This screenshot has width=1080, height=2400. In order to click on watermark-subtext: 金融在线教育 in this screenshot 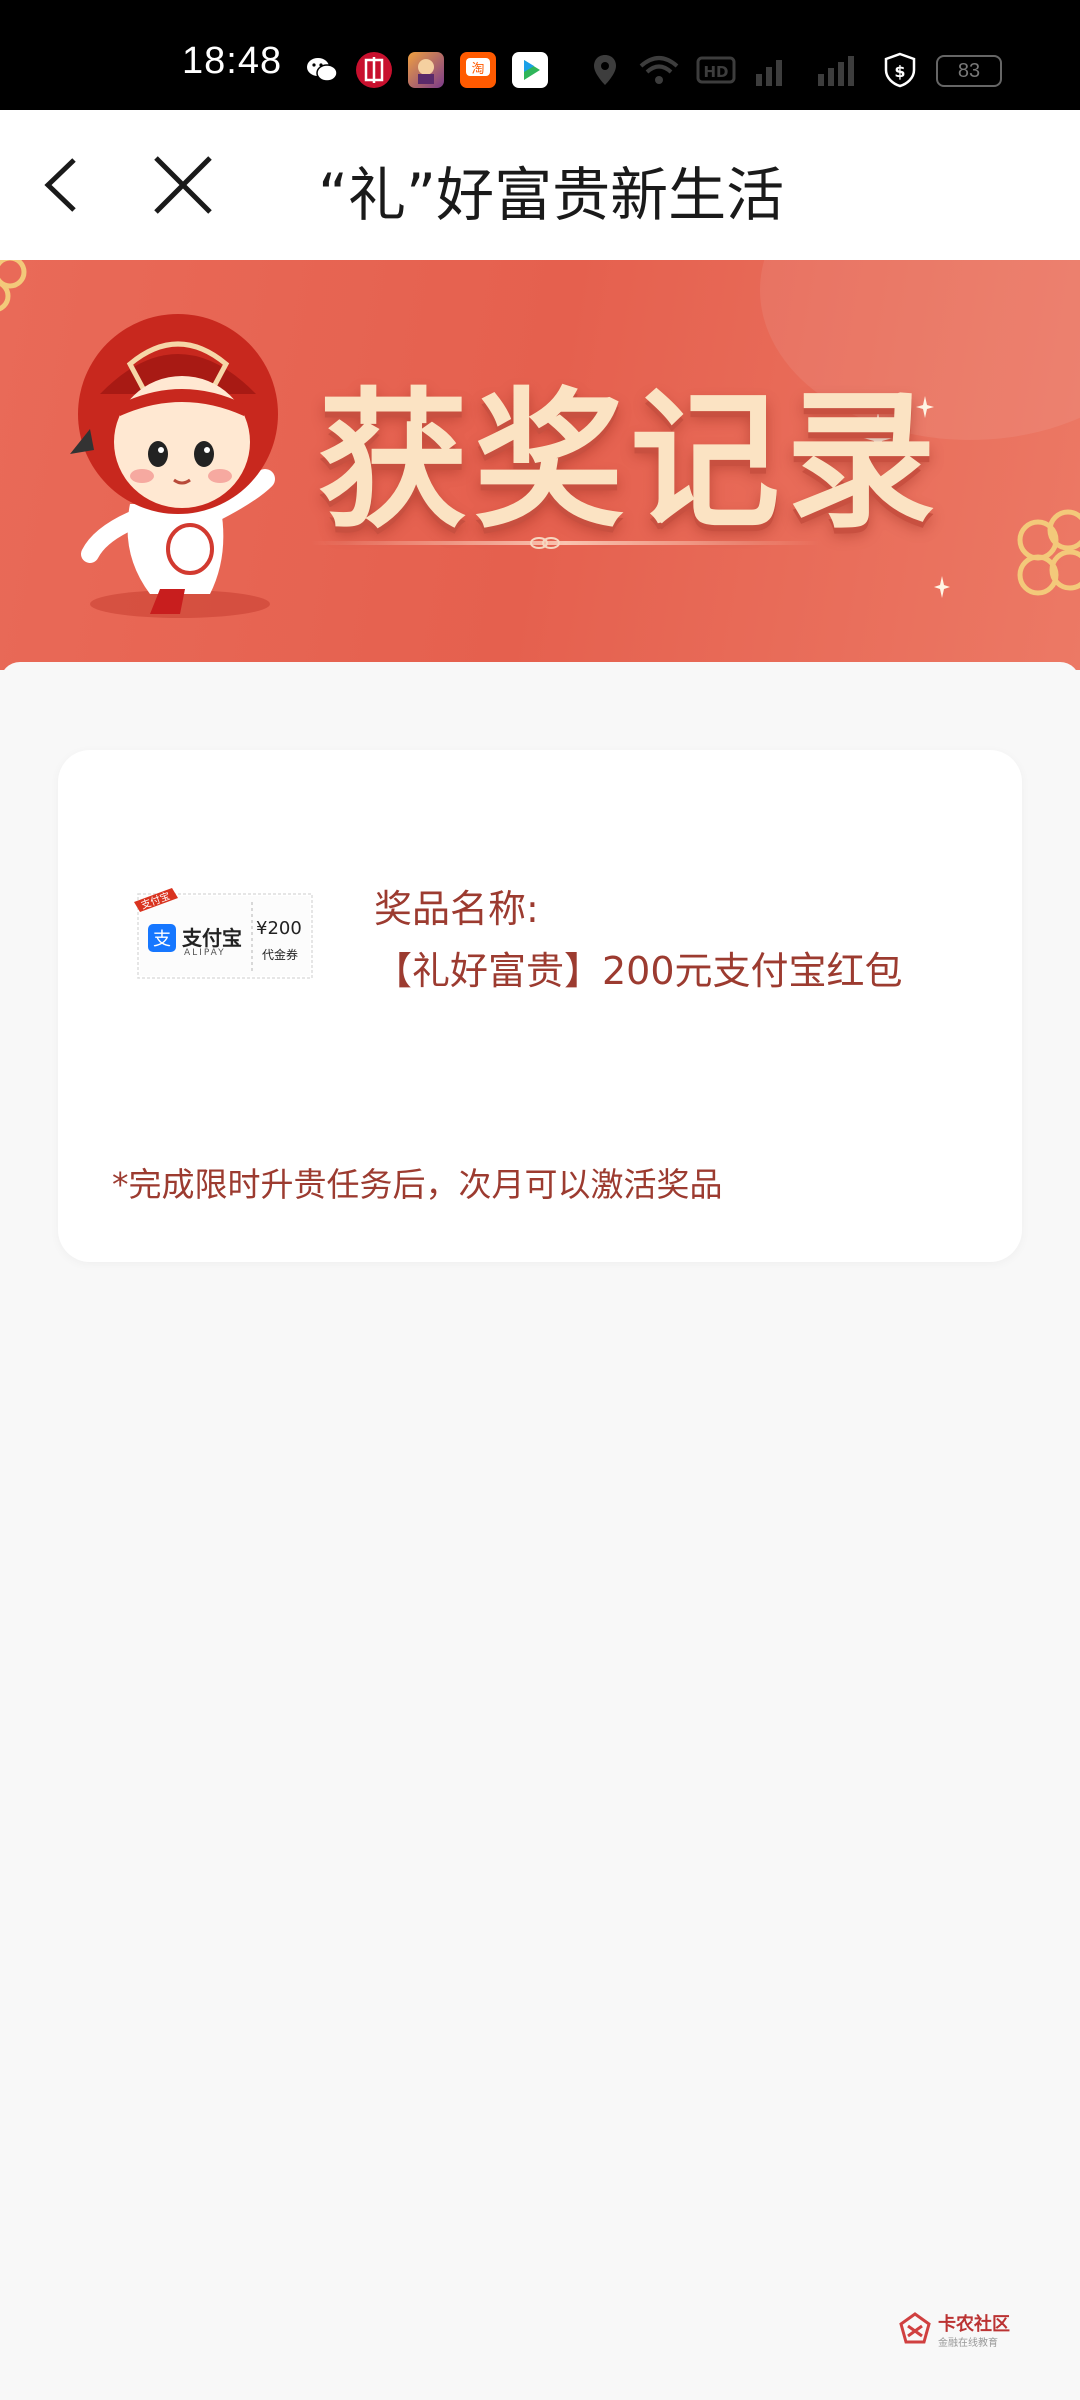, I will do `click(968, 2343)`.